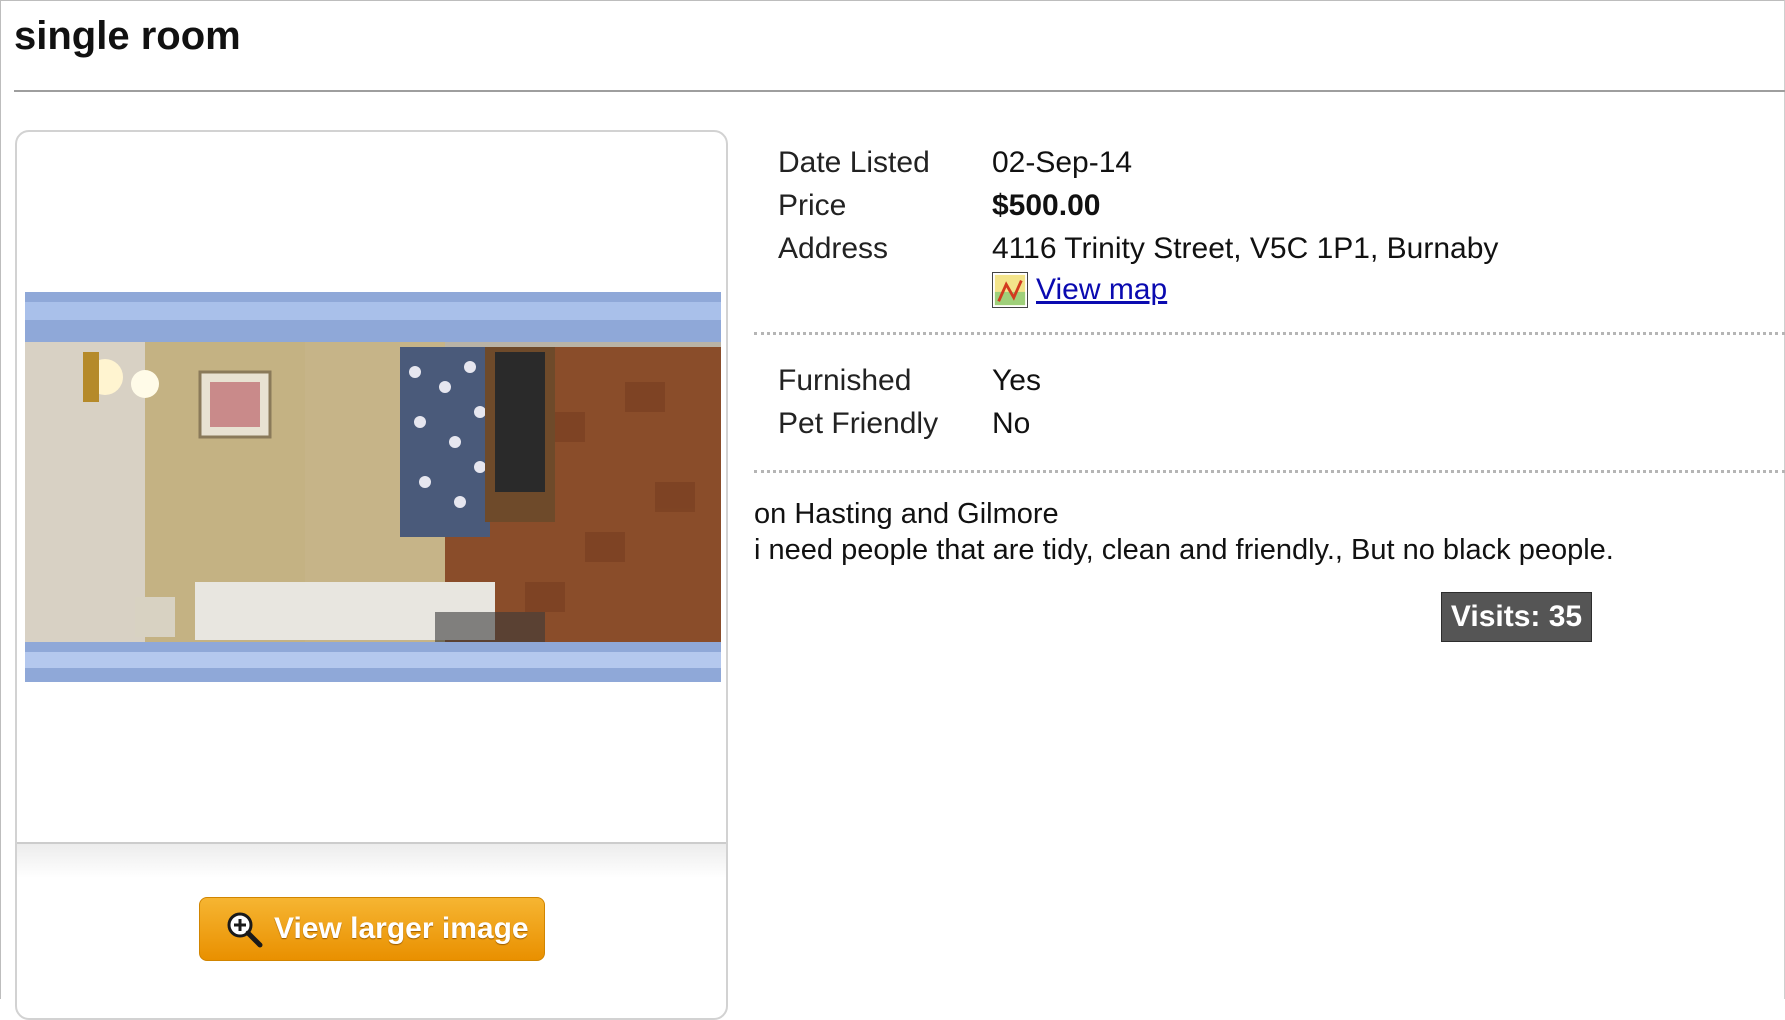  What do you see at coordinates (1011, 423) in the screenshot?
I see `pet-friendly-value: No` at bounding box center [1011, 423].